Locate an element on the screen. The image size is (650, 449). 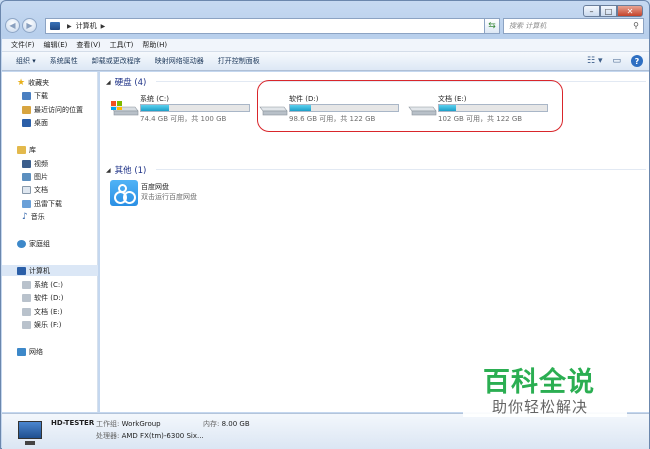
refresh-icon: ⇆ is located at coordinates (492, 26).